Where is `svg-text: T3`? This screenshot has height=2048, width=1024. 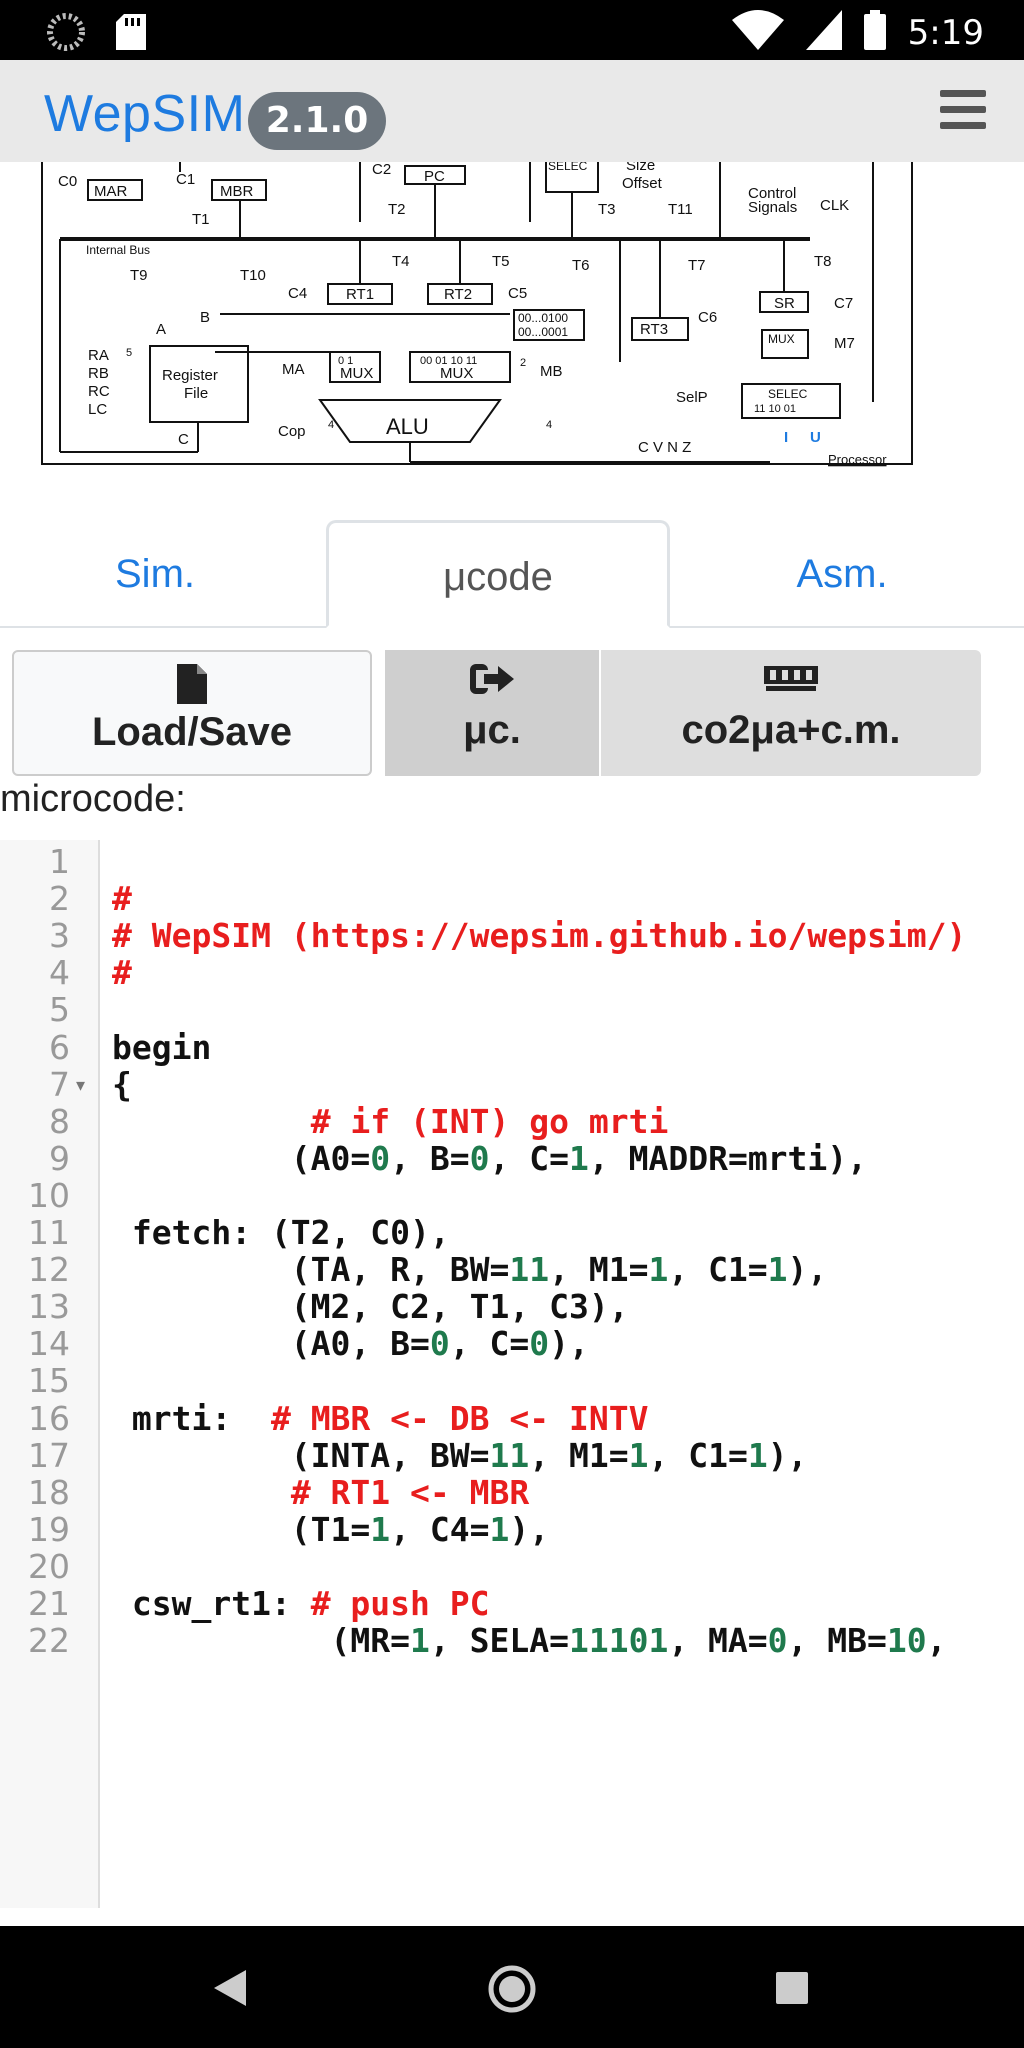 svg-text: T3 is located at coordinates (607, 209).